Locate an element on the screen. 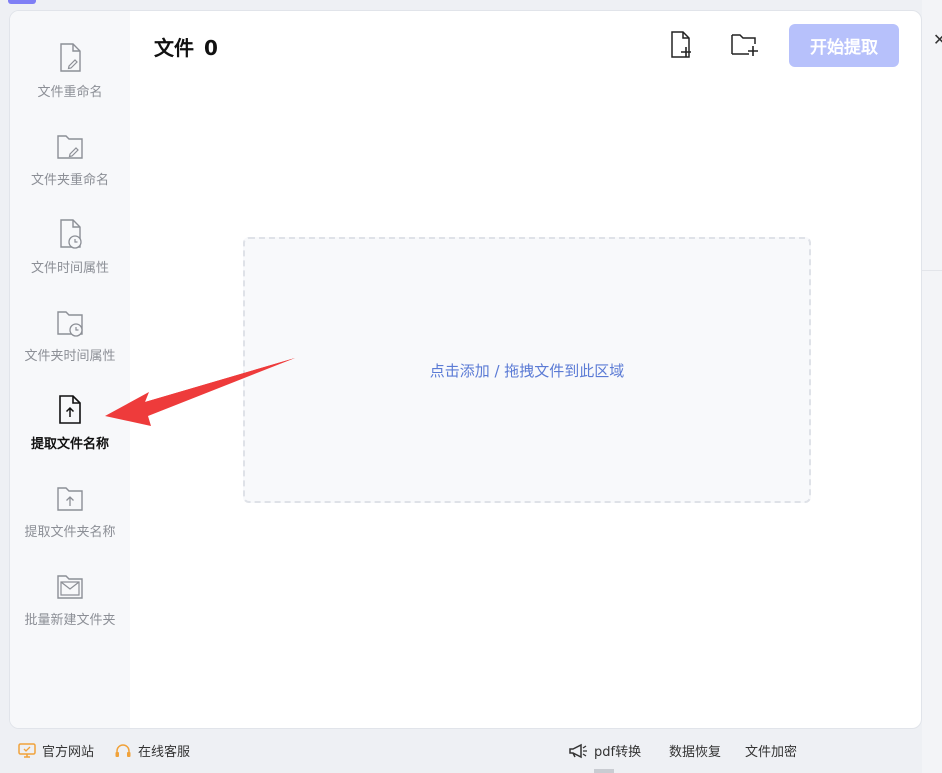 The height and width of the screenshot is (773, 942). sidebar-item-label: 文件重命名 is located at coordinates (70, 92).